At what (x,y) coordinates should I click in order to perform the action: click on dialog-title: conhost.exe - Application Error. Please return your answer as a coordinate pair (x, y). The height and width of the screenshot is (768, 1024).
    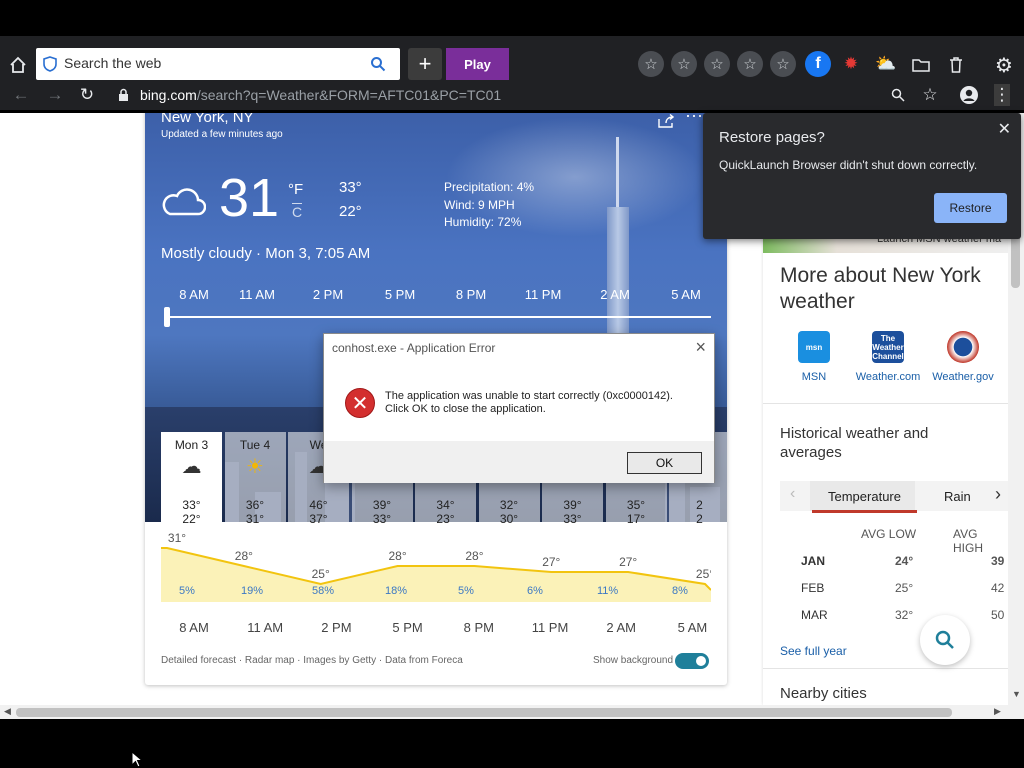
    Looking at the image, I should click on (414, 348).